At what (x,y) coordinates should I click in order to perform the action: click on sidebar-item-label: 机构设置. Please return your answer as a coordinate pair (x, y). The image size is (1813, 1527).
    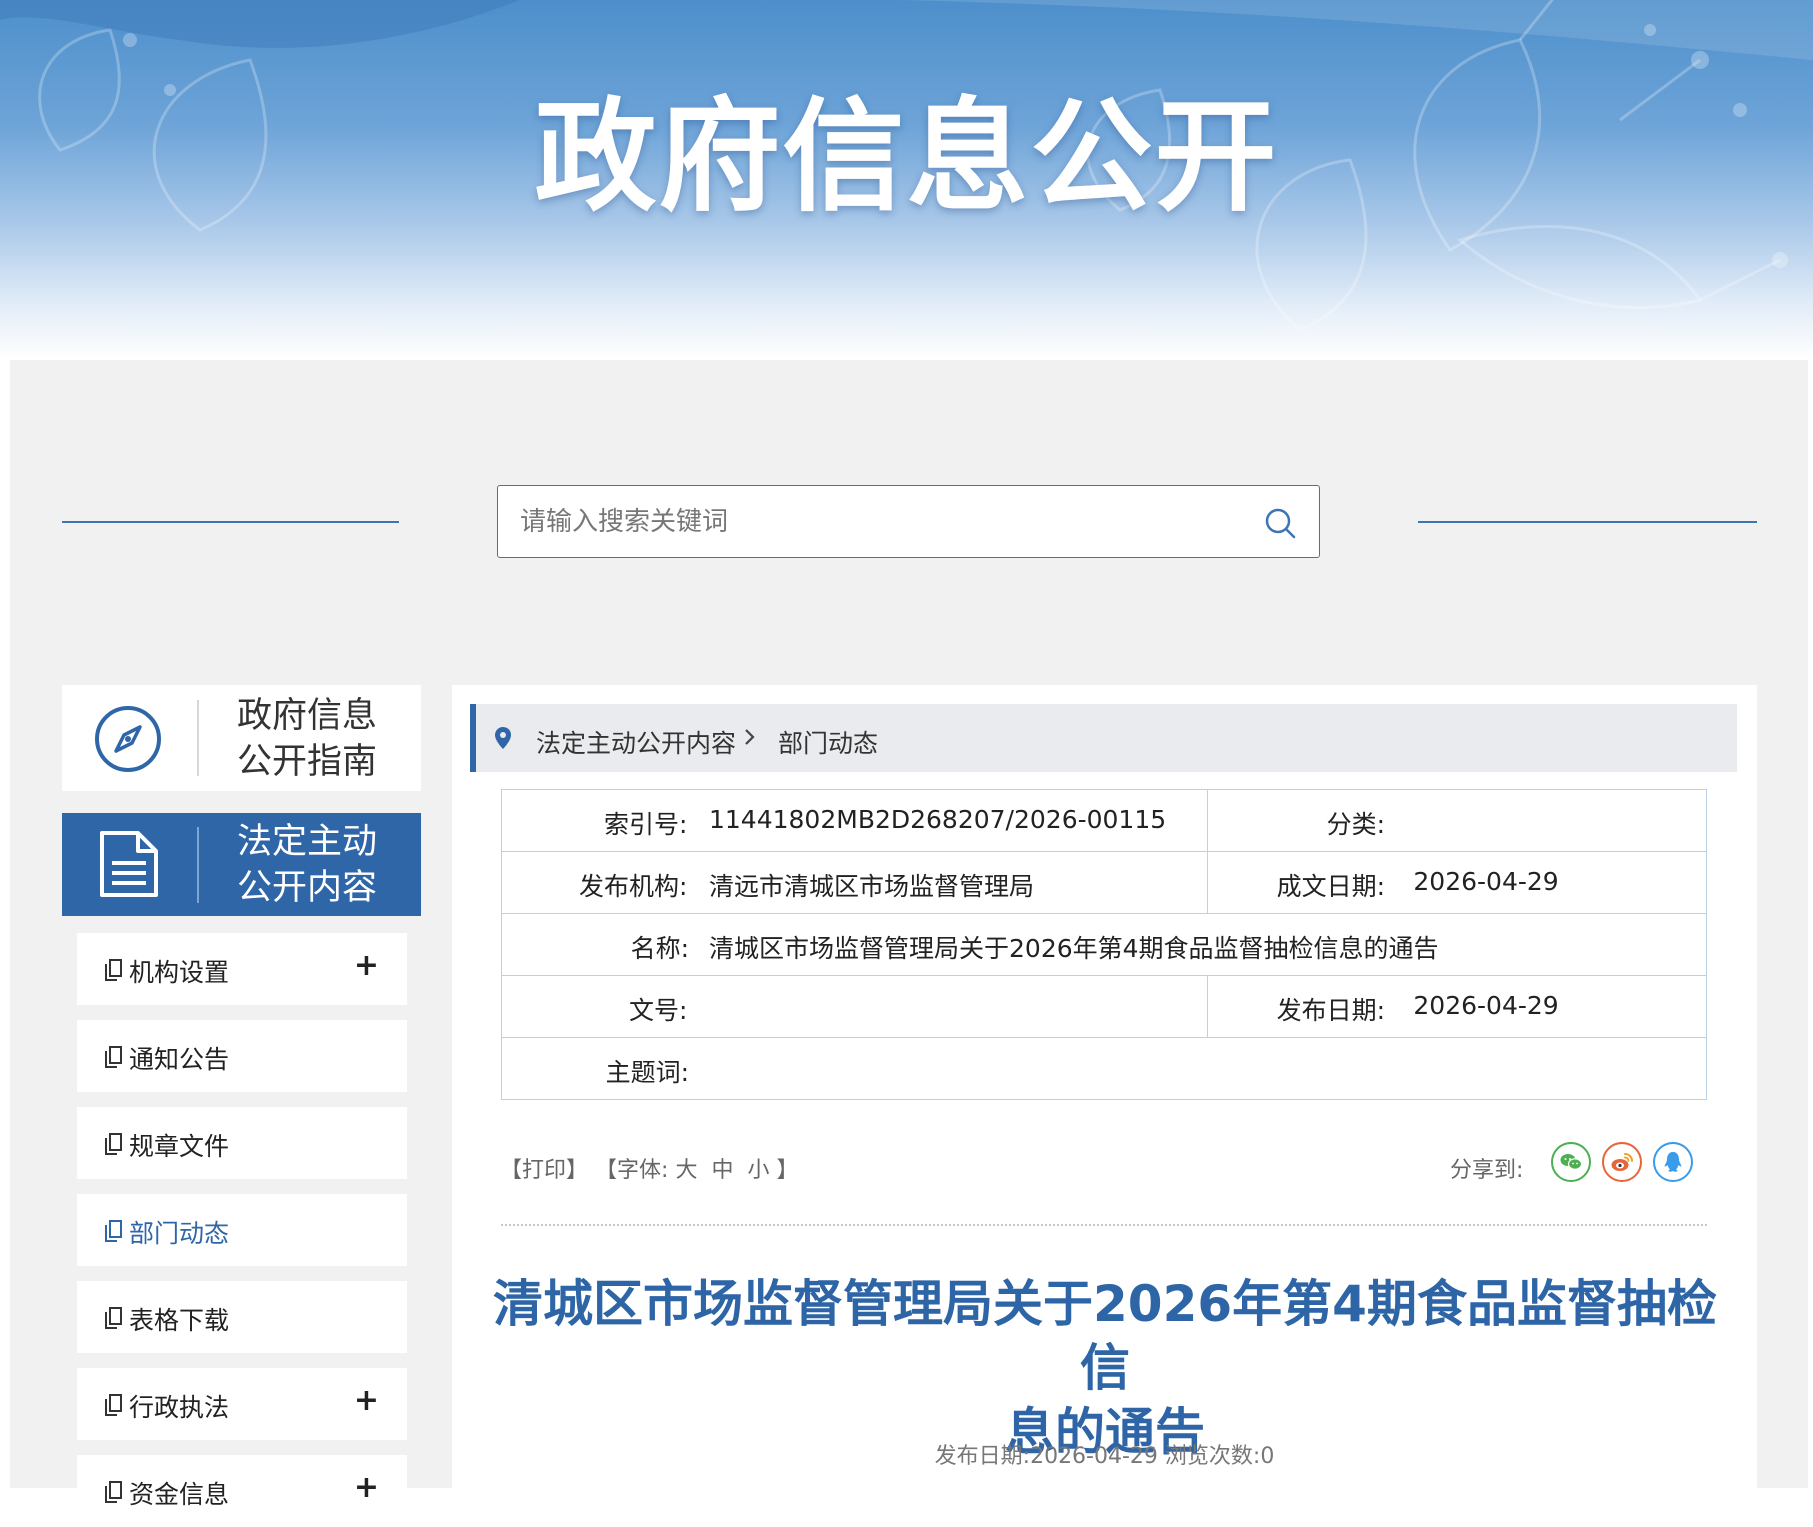
    Looking at the image, I should click on (179, 972).